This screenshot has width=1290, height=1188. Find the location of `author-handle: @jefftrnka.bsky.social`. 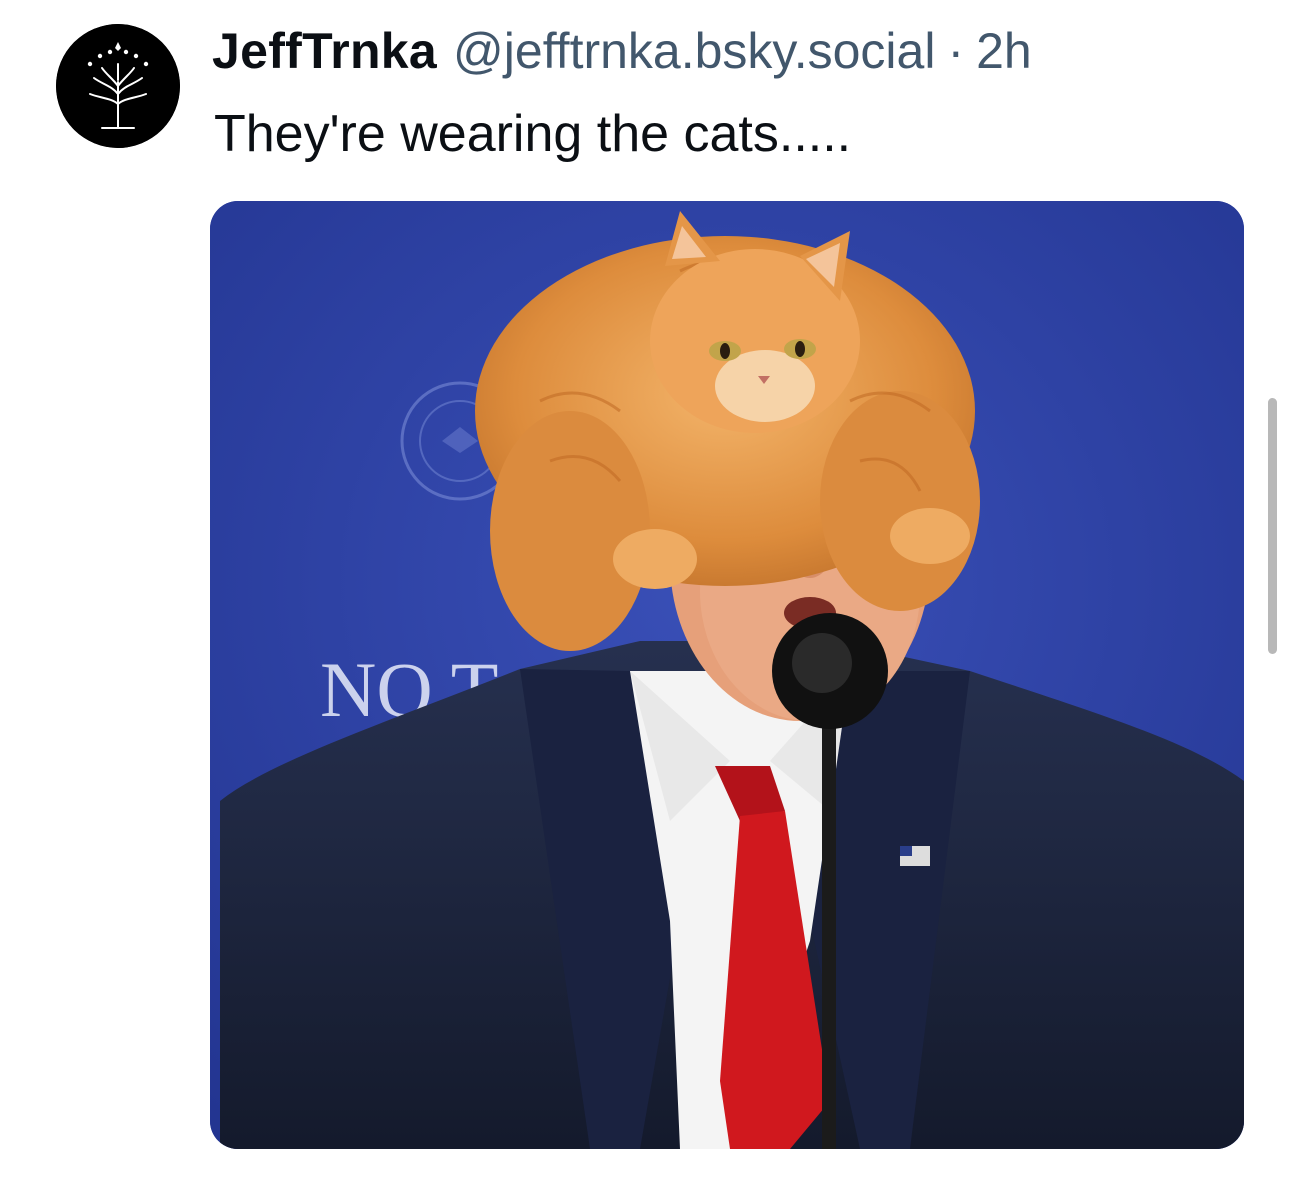

author-handle: @jefftrnka.bsky.social is located at coordinates (694, 51).